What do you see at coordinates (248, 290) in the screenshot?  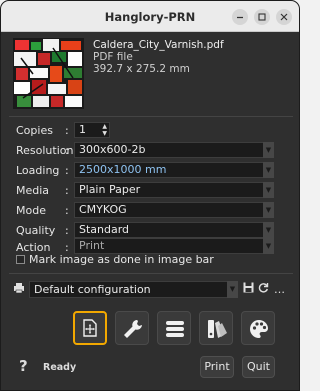 I see `save-icon` at bounding box center [248, 290].